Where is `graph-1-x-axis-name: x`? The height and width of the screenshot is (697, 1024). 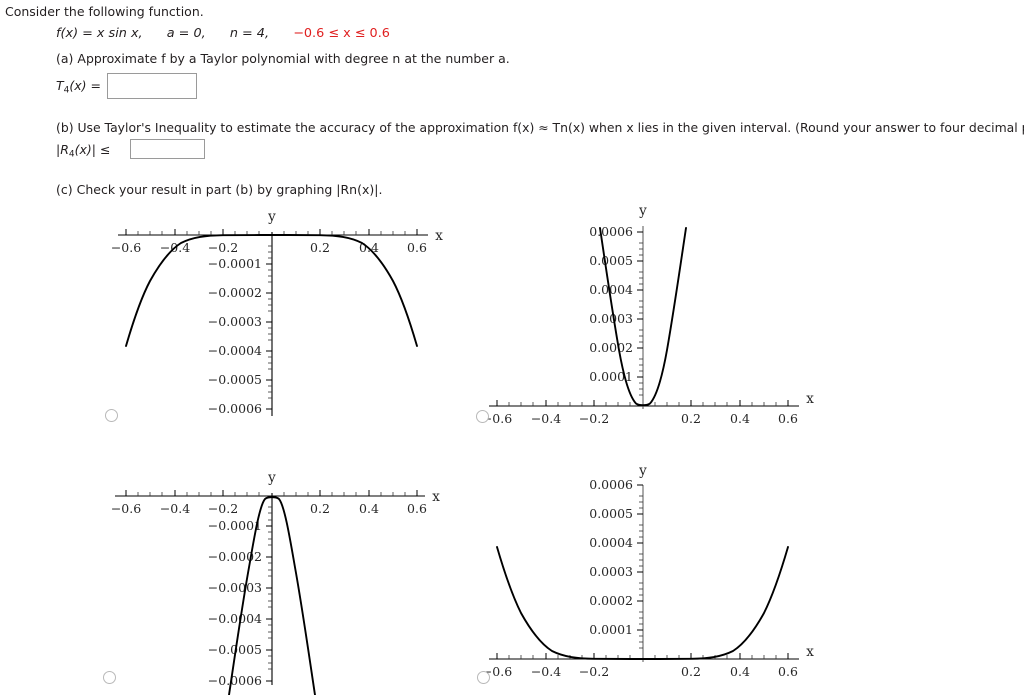
graph-1-x-axis-name: x is located at coordinates (439, 236).